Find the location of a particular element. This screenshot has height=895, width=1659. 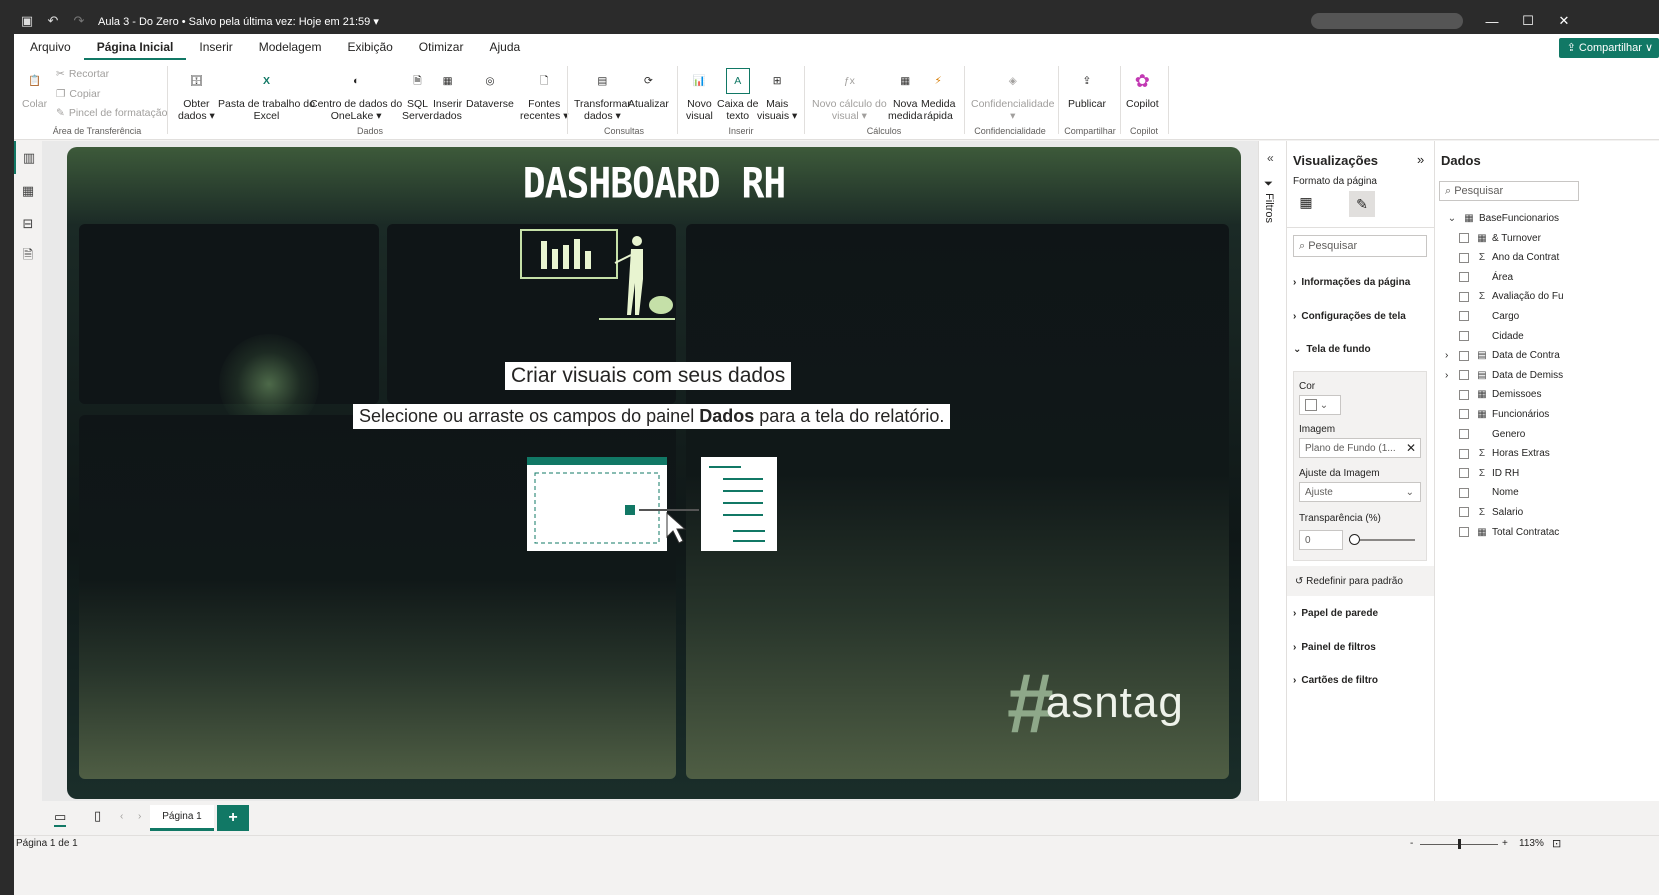

format-painter-button: ✎ Pincel de formatação is located at coordinates (111, 113).